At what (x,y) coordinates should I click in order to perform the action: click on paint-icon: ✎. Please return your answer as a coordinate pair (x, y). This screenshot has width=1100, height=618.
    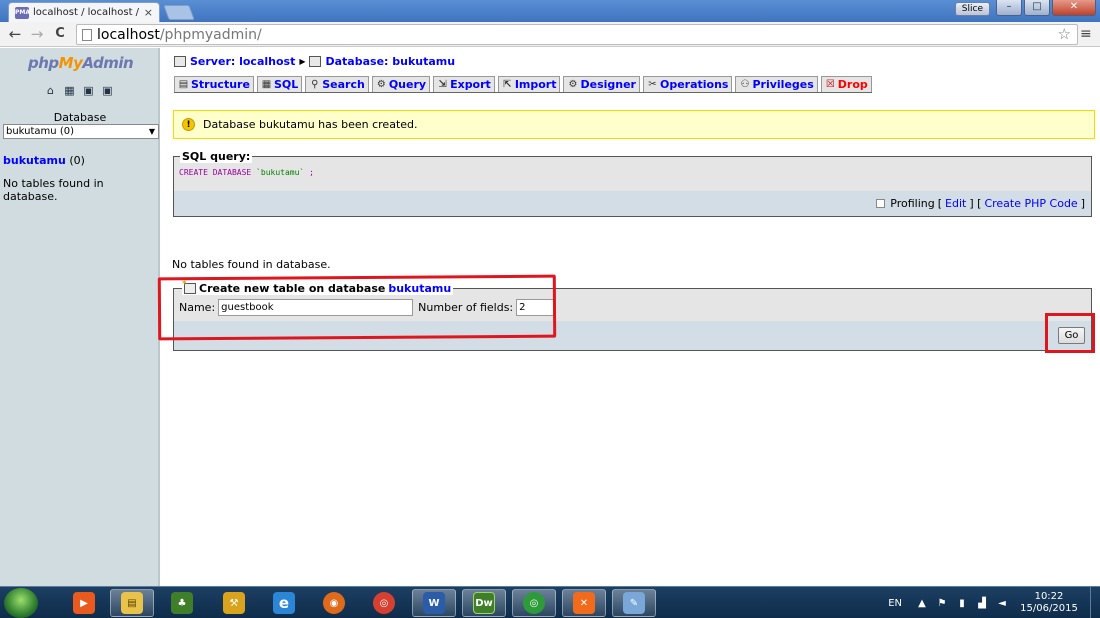
    Looking at the image, I should click on (634, 603).